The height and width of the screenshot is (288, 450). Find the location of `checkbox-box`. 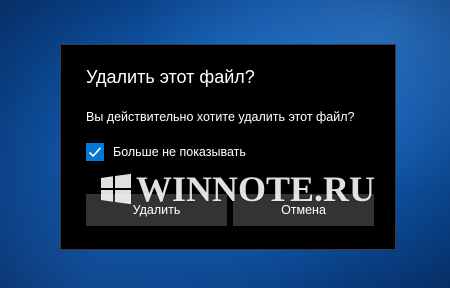

checkbox-box is located at coordinates (95, 152).